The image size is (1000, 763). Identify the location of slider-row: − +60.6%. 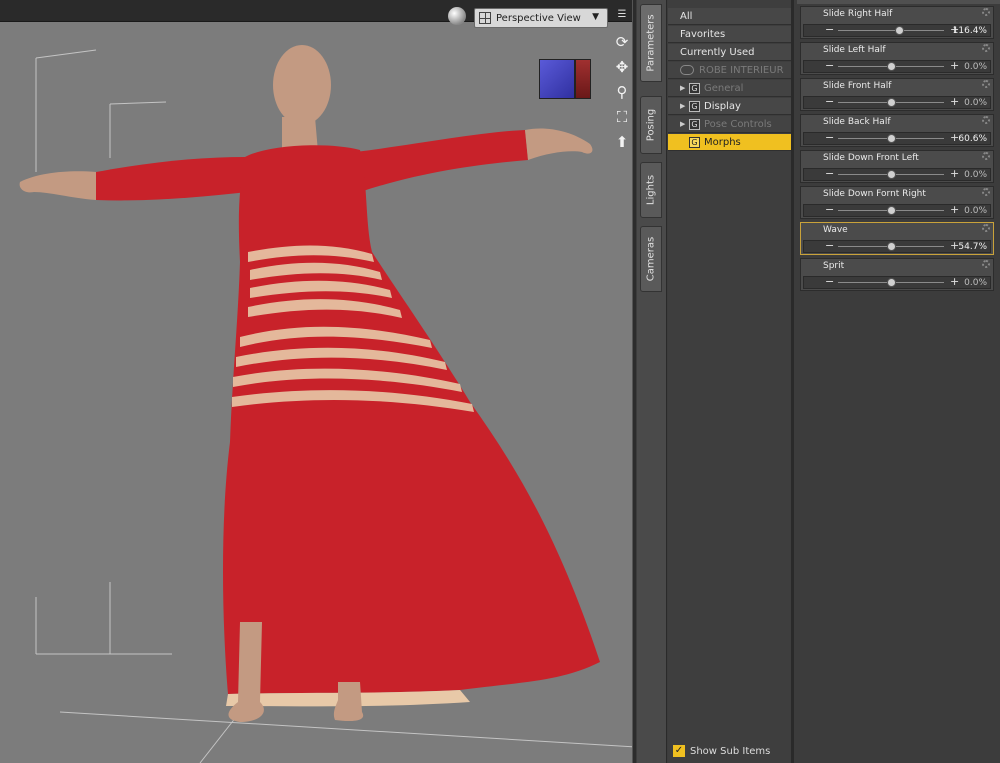
(897, 138).